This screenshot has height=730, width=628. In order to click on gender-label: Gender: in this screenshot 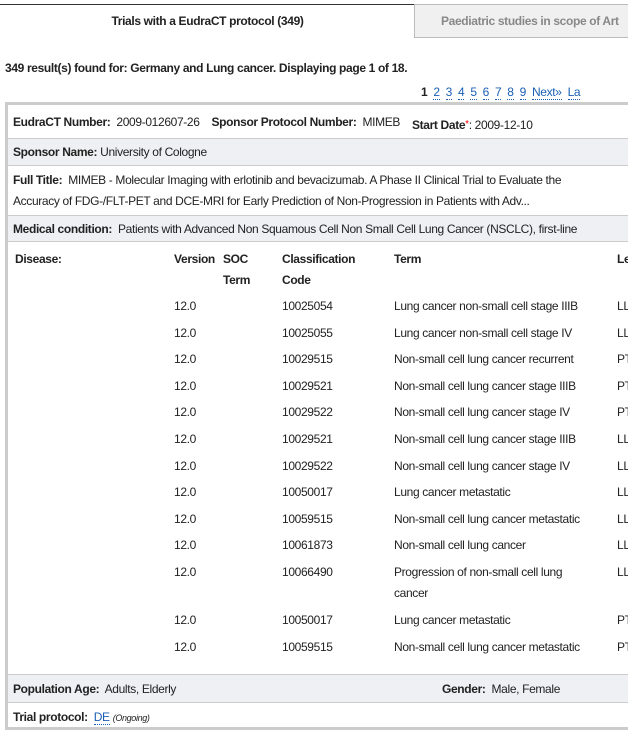, I will do `click(464, 689)`.